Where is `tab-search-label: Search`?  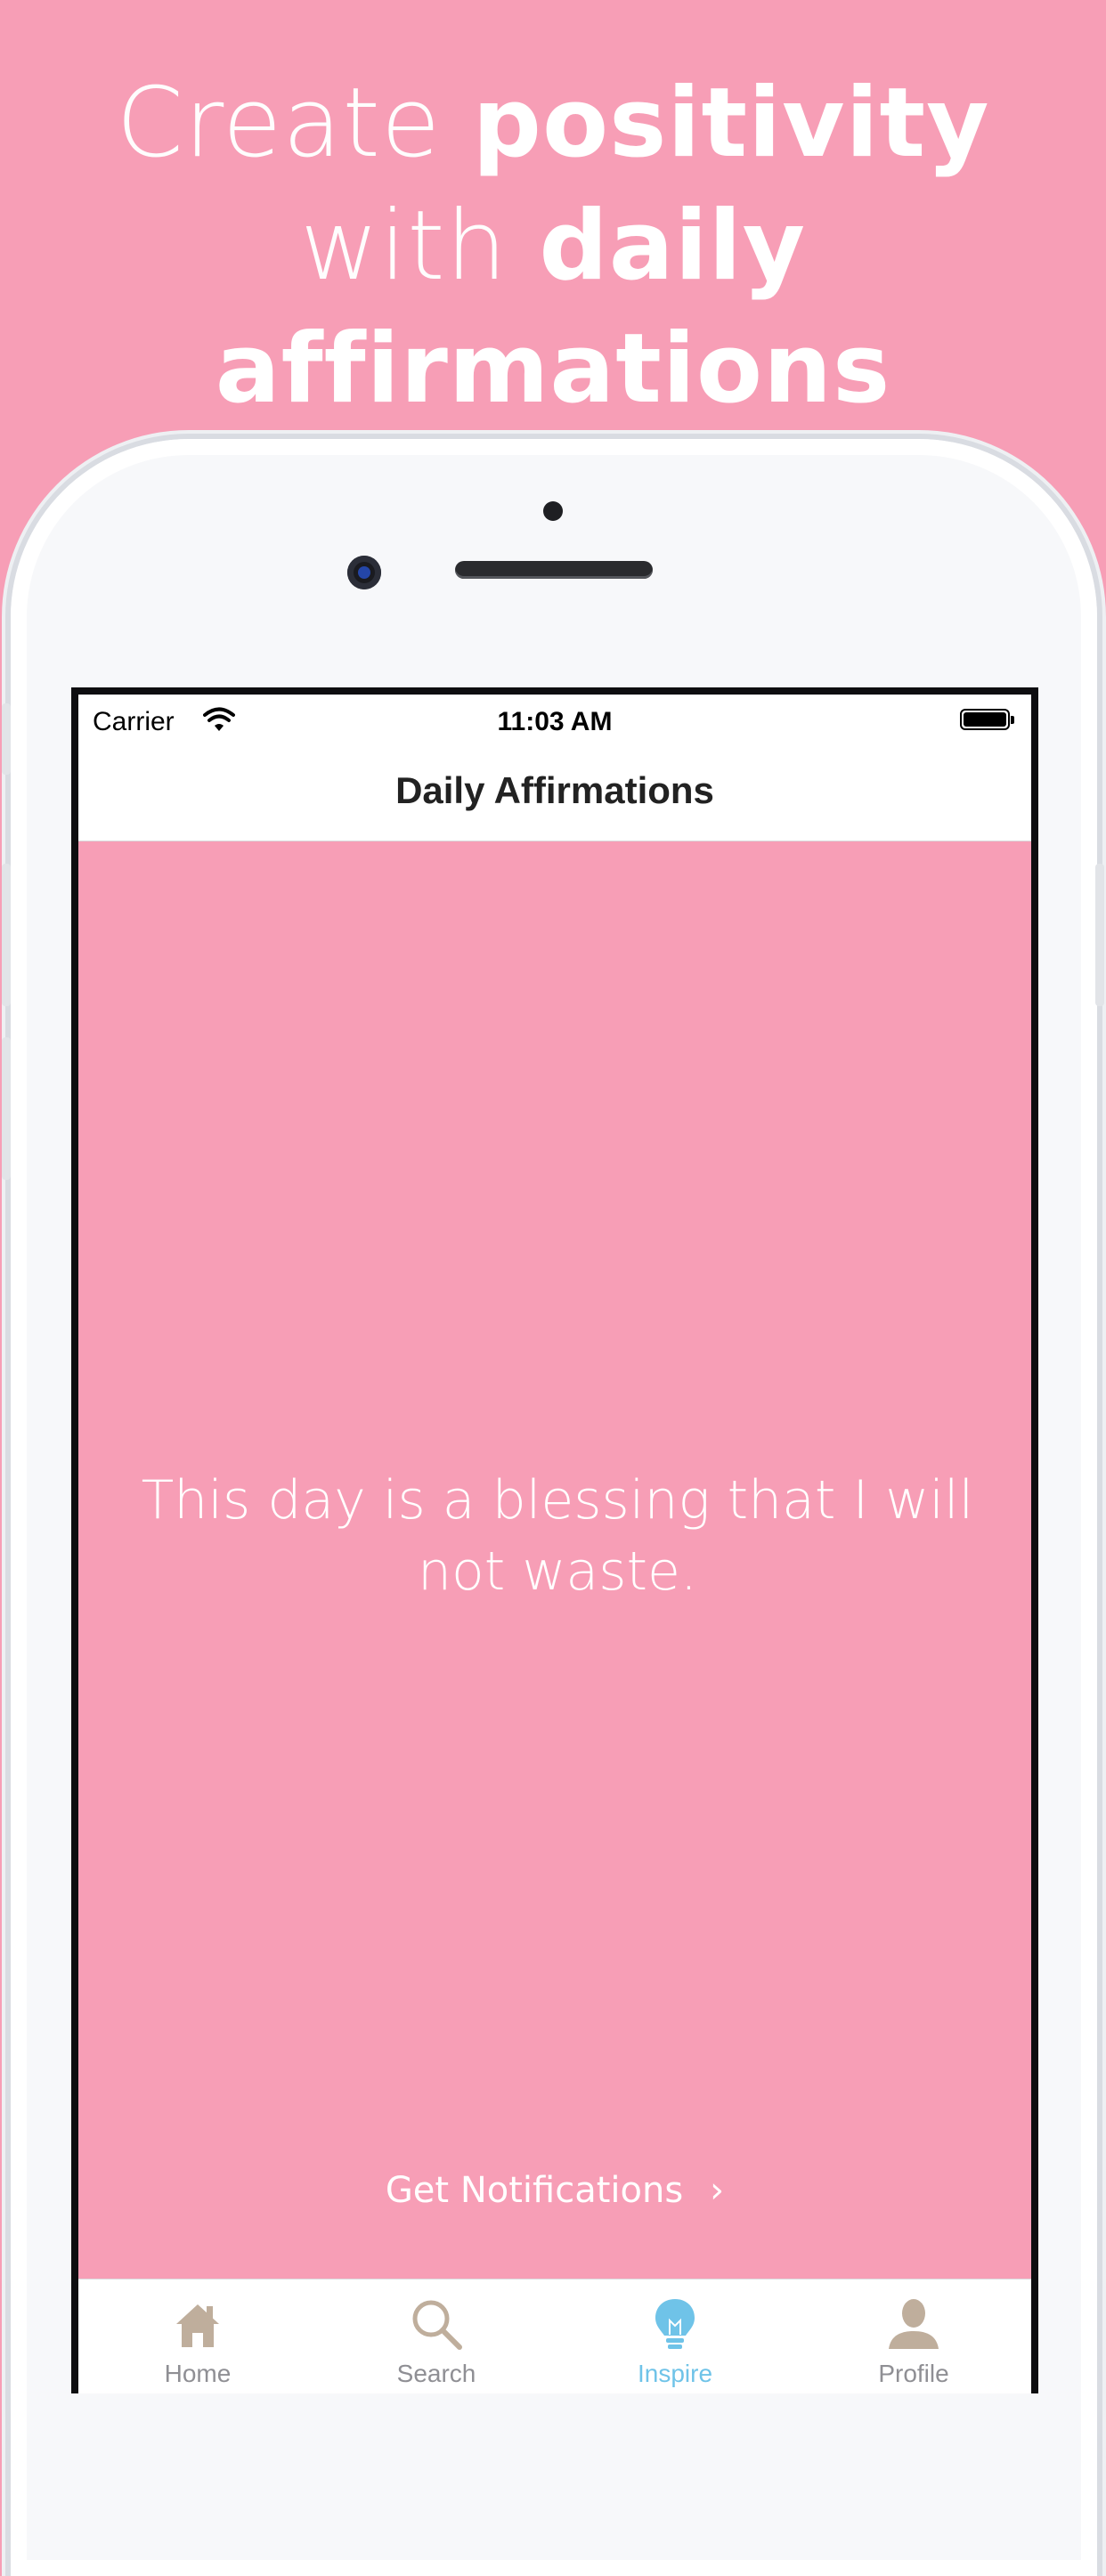 tab-search-label: Search is located at coordinates (436, 2373).